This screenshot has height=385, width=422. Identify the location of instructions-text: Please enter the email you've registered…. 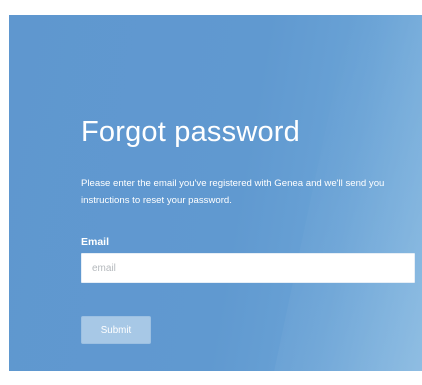
(233, 192).